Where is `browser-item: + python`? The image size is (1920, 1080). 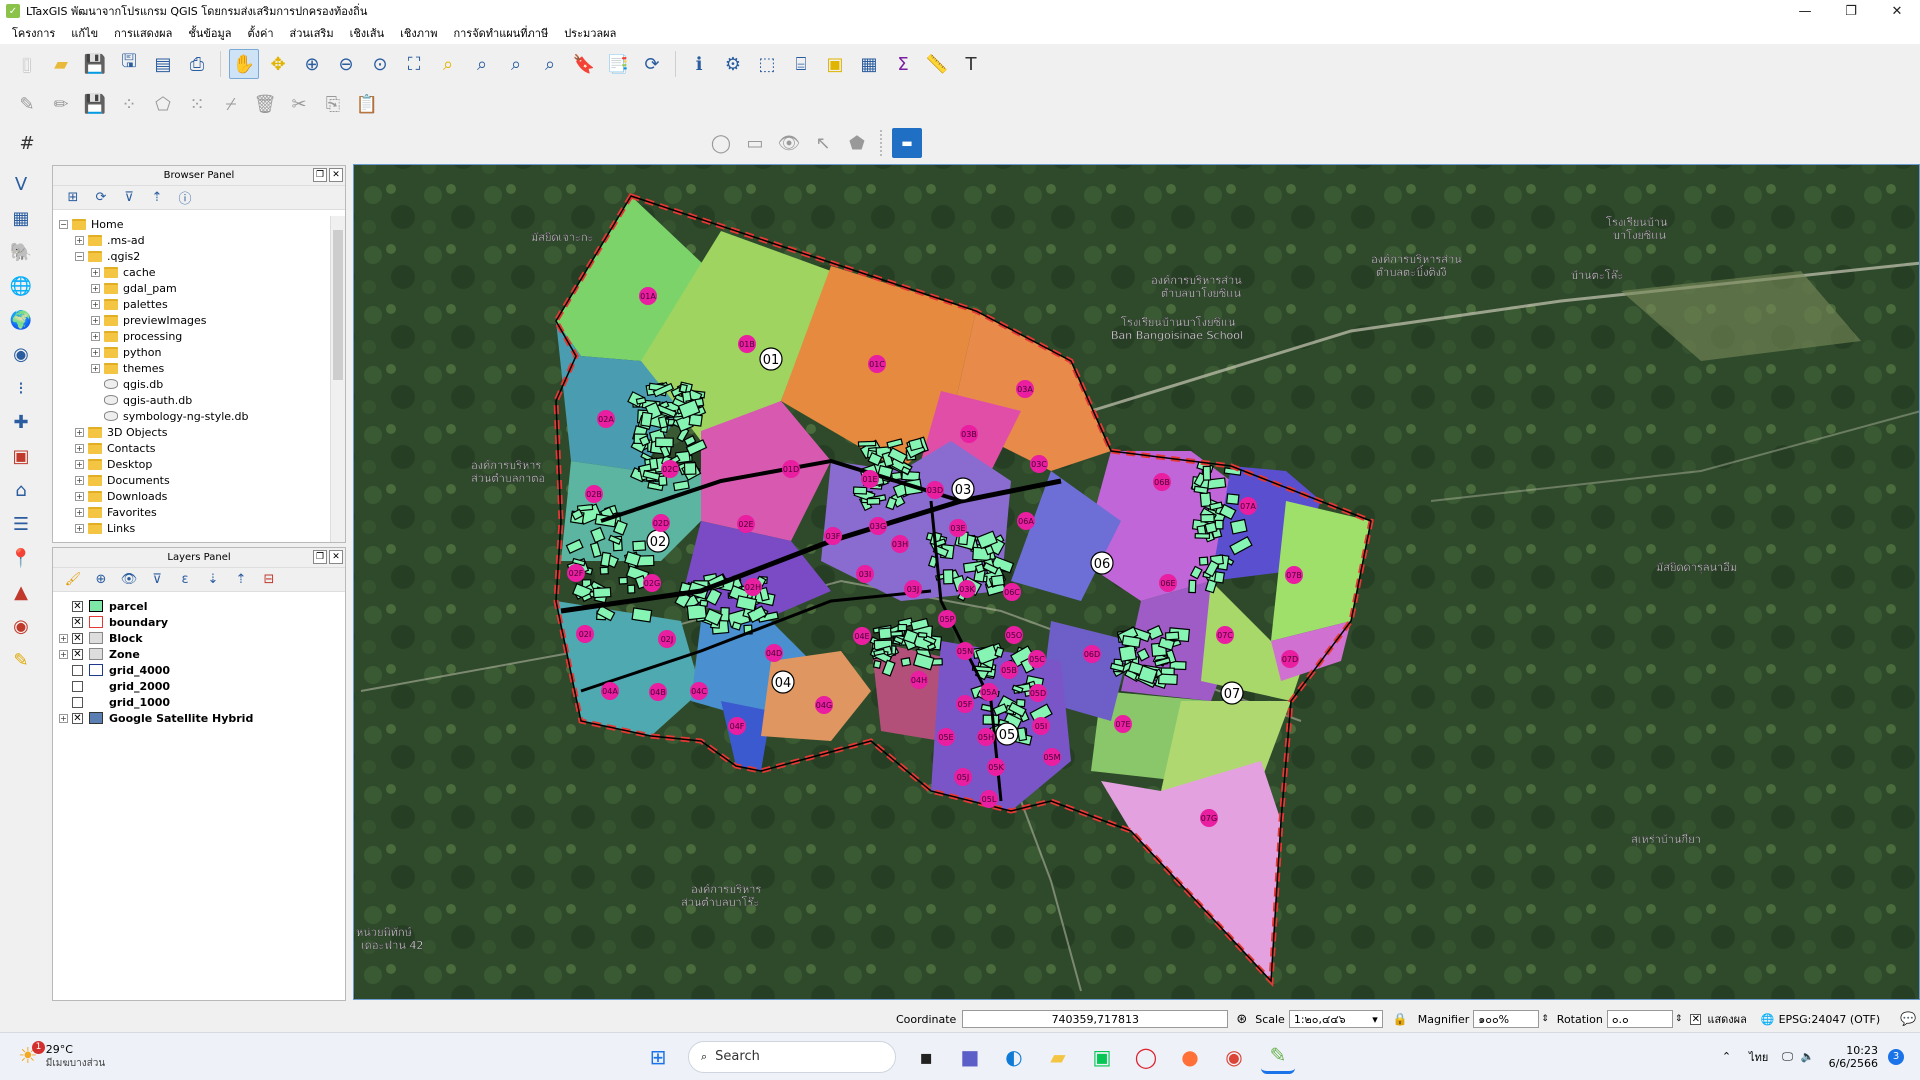 browser-item: + python is located at coordinates (202, 352).